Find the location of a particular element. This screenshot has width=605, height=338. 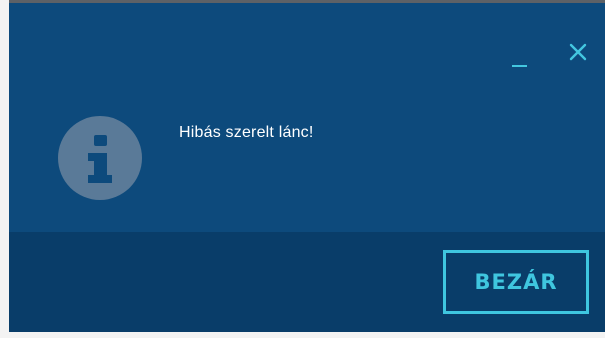

close-dialog-button: BEZÁR is located at coordinates (516, 282).